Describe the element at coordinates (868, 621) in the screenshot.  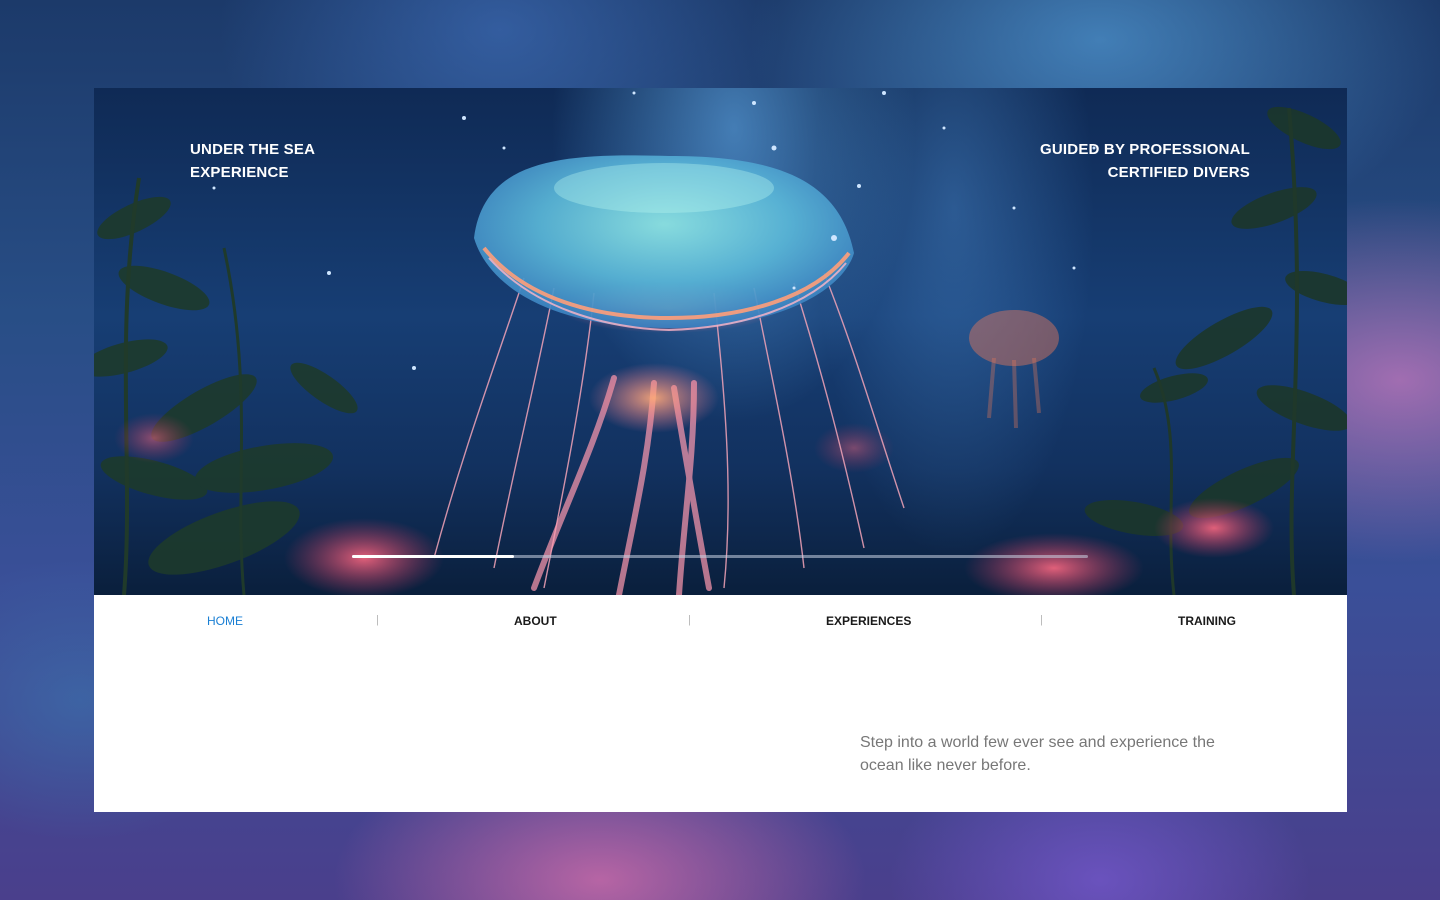
I see `nav-item-experiences: EXPERIENCES` at that location.